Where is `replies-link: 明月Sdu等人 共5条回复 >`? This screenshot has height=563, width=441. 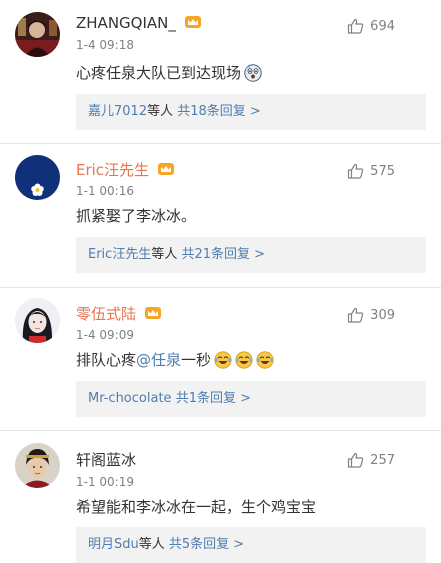 replies-link: 明月Sdu等人 共5条回复 > is located at coordinates (251, 545).